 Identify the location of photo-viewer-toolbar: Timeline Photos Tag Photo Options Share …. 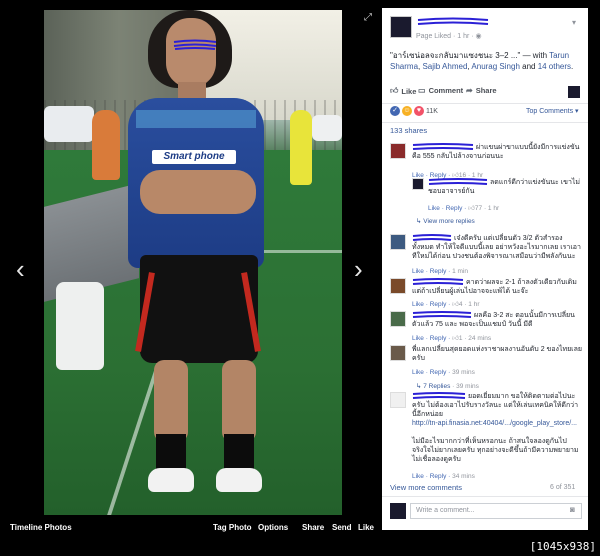
(190, 527).